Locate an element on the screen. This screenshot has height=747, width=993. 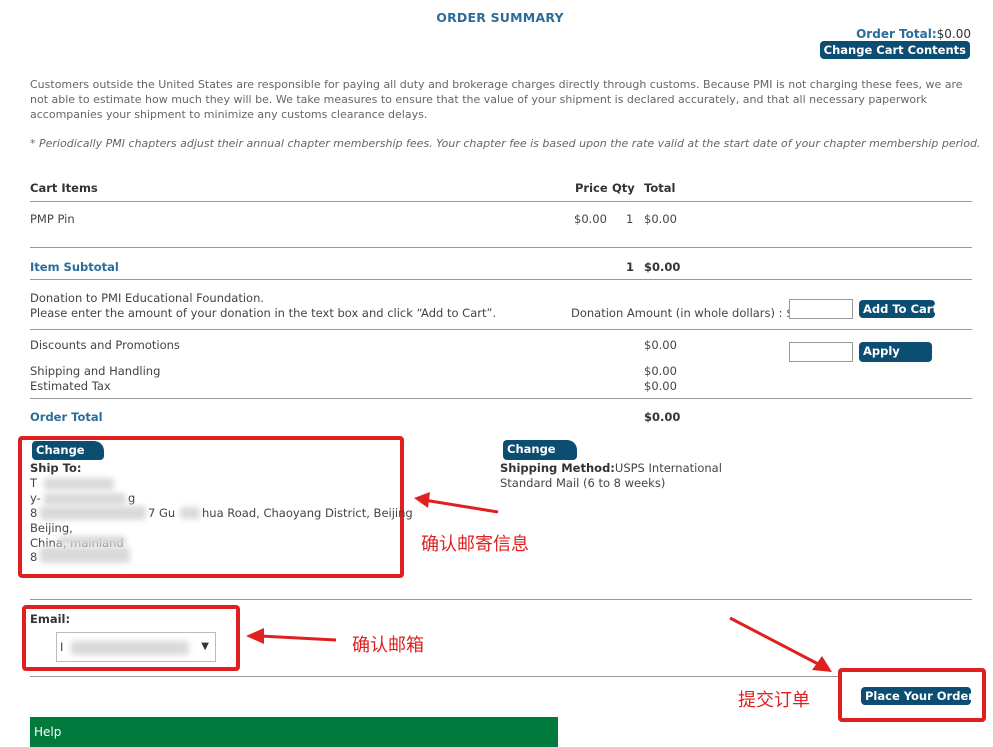
shipping-method-value-2: Standard Mail (6 to 8 weeks) is located at coordinates (583, 483).